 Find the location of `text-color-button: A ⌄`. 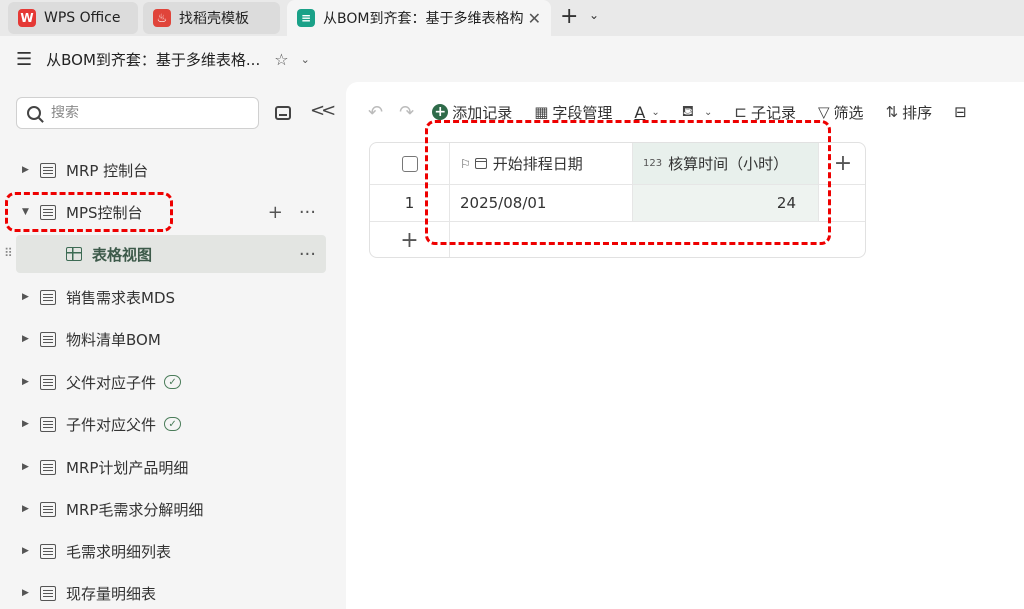

text-color-button: A ⌄ is located at coordinates (646, 112).